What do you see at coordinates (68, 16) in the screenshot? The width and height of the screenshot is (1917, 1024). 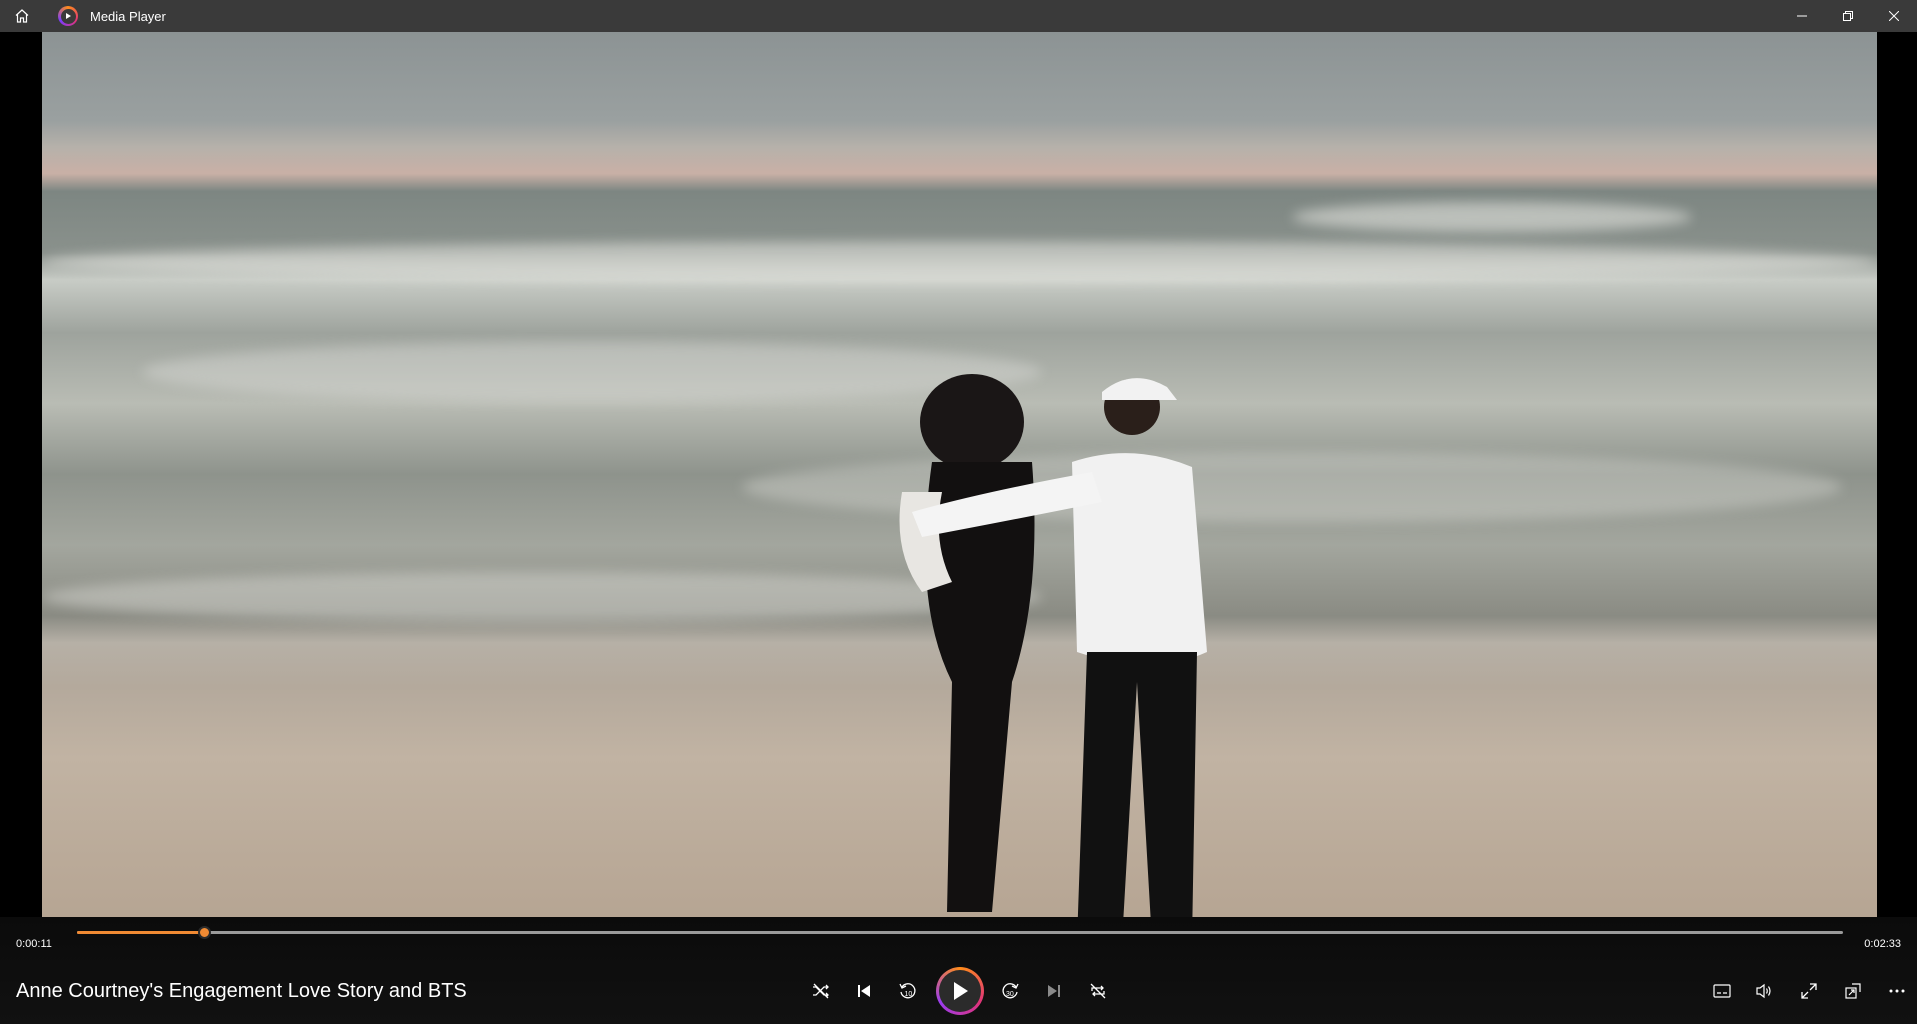 I see `media-player-logo-icon` at bounding box center [68, 16].